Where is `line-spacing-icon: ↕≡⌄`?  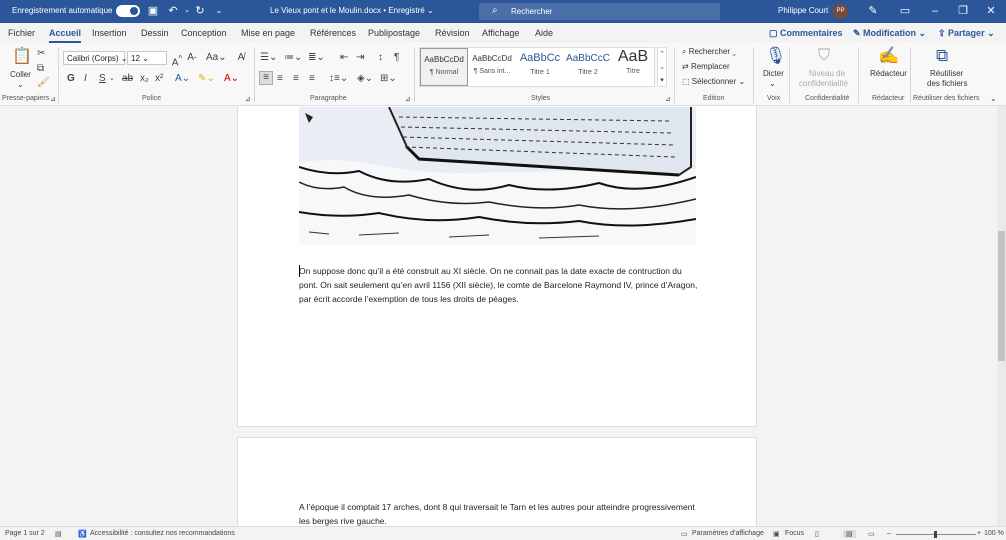
line-spacing-icon: ↕≡⌄ is located at coordinates (338, 79).